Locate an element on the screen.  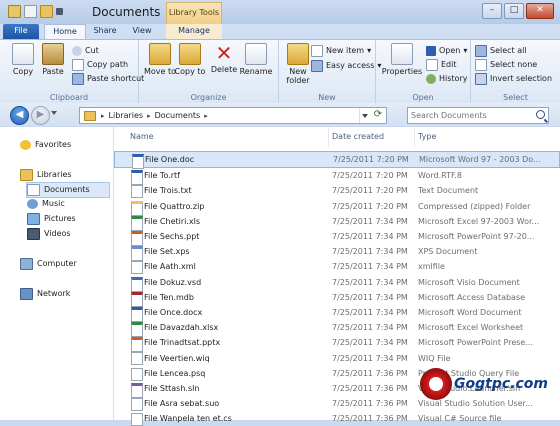
nav-item-favorites: Favorites is located at coordinates (45, 145).